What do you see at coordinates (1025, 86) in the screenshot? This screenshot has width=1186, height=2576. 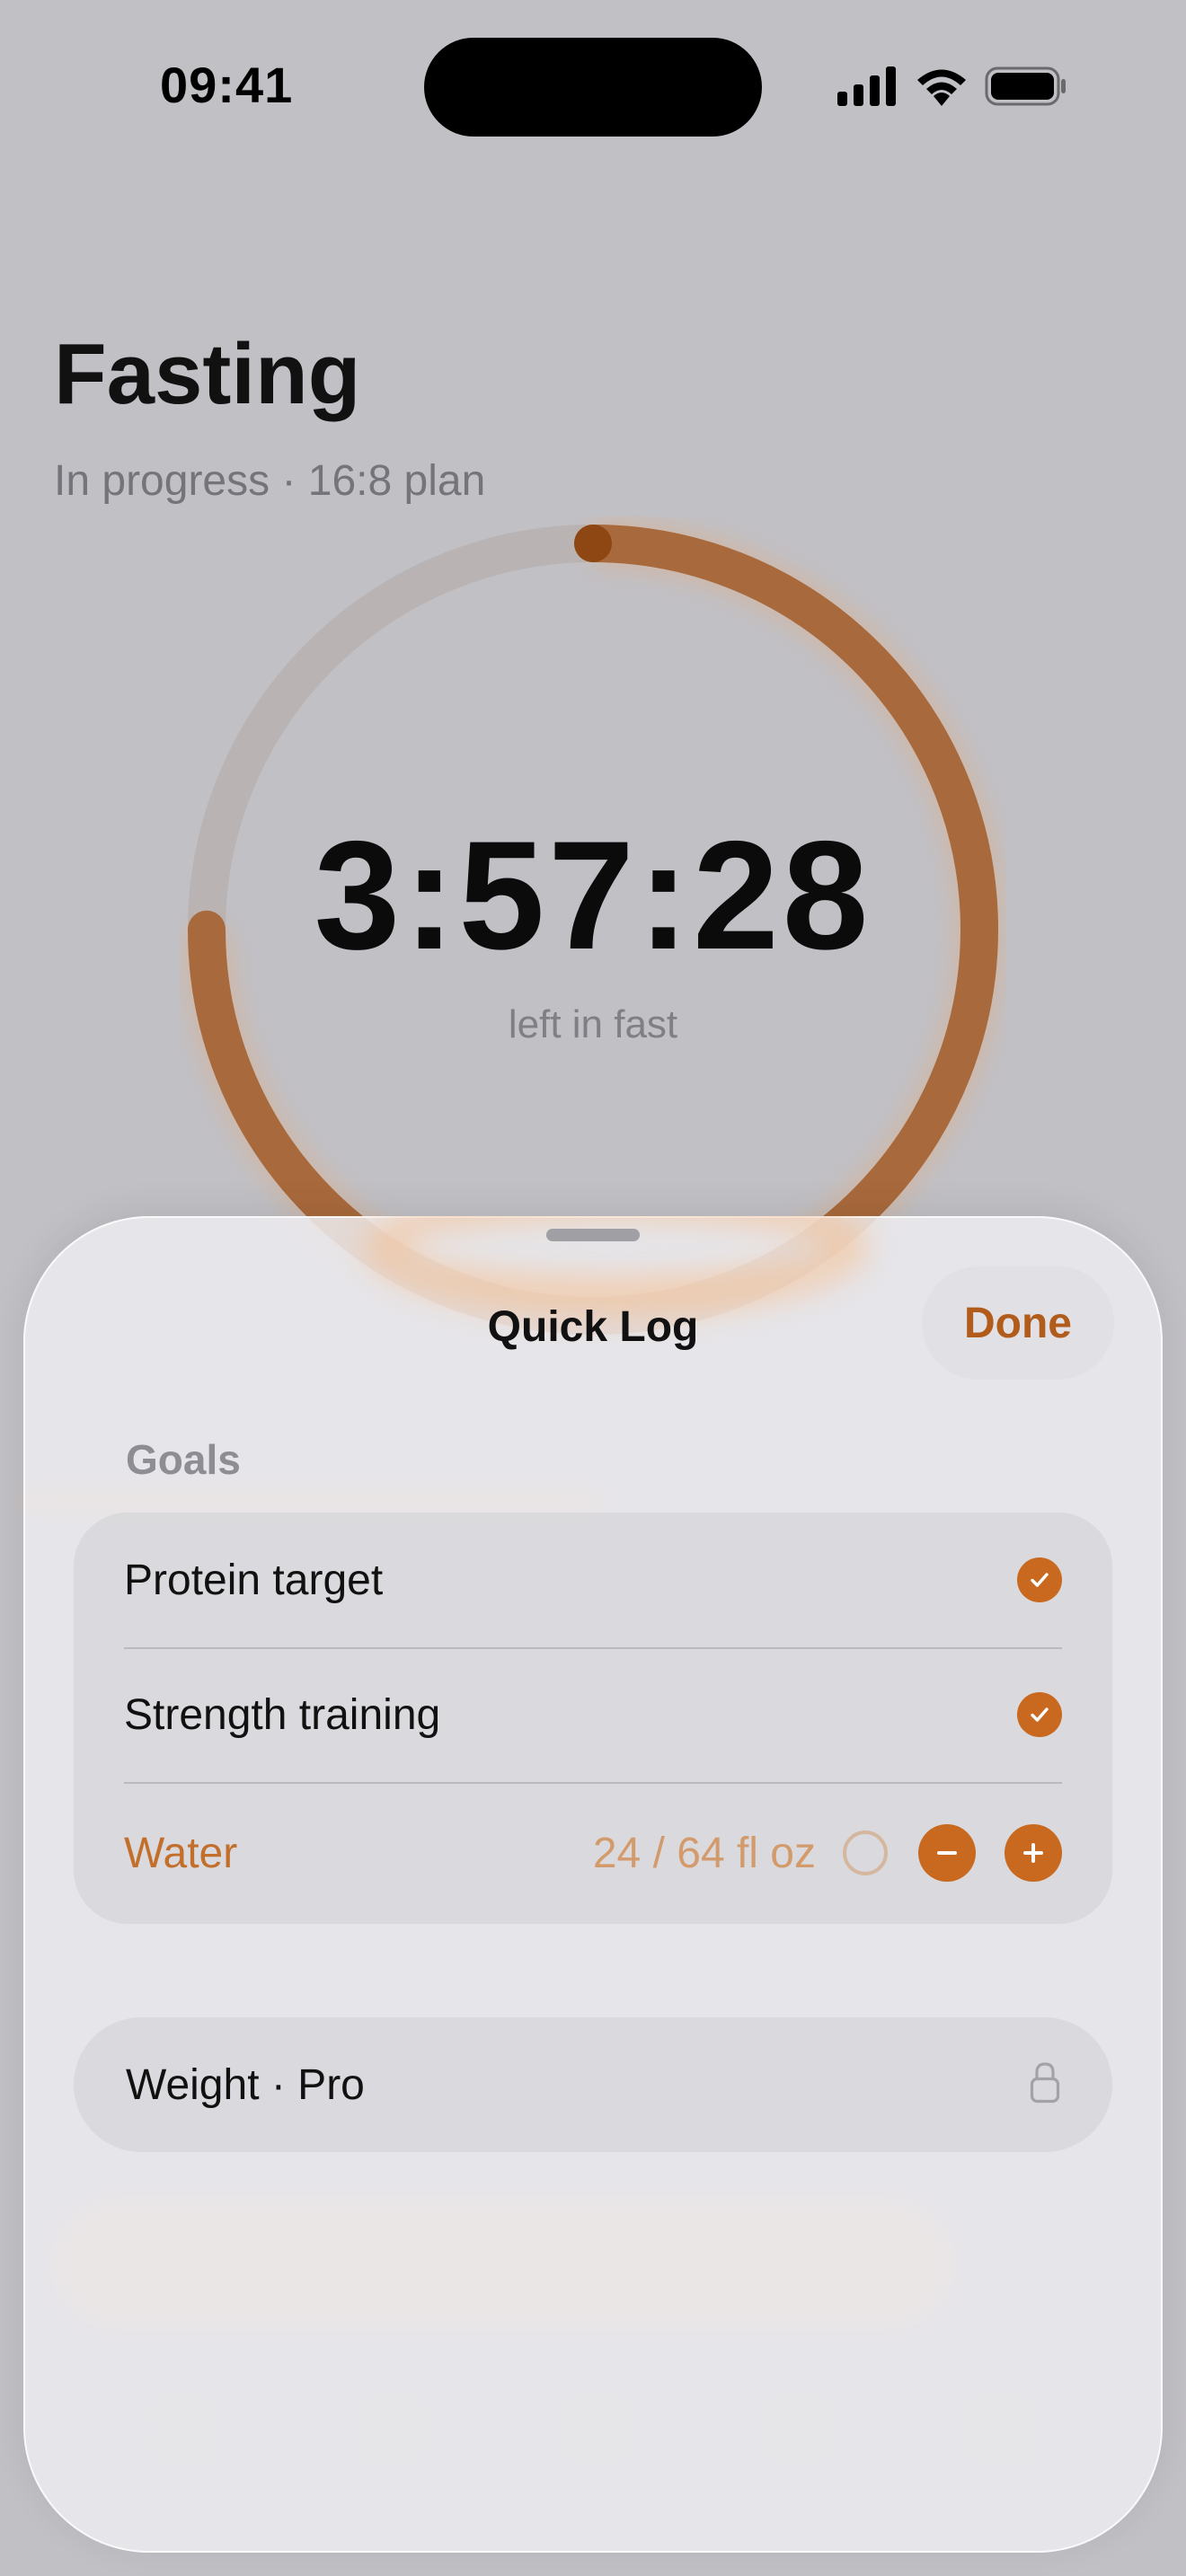 I see `battery-icon` at bounding box center [1025, 86].